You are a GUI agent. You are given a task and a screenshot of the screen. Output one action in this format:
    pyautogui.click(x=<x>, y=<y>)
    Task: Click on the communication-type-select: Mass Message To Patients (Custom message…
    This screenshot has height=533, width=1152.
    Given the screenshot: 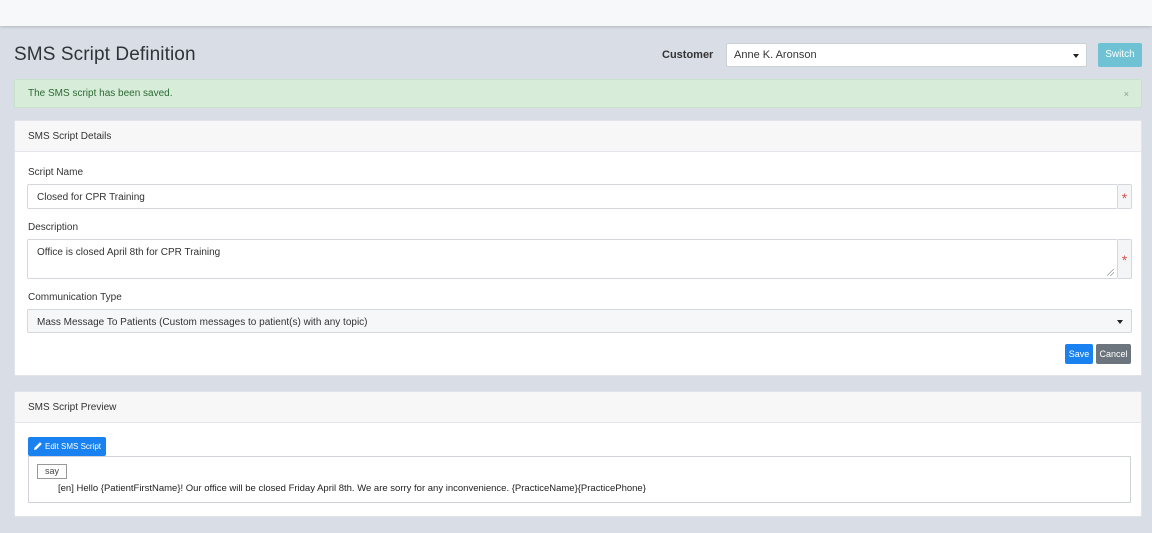 What is the action you would take?
    pyautogui.click(x=579, y=321)
    